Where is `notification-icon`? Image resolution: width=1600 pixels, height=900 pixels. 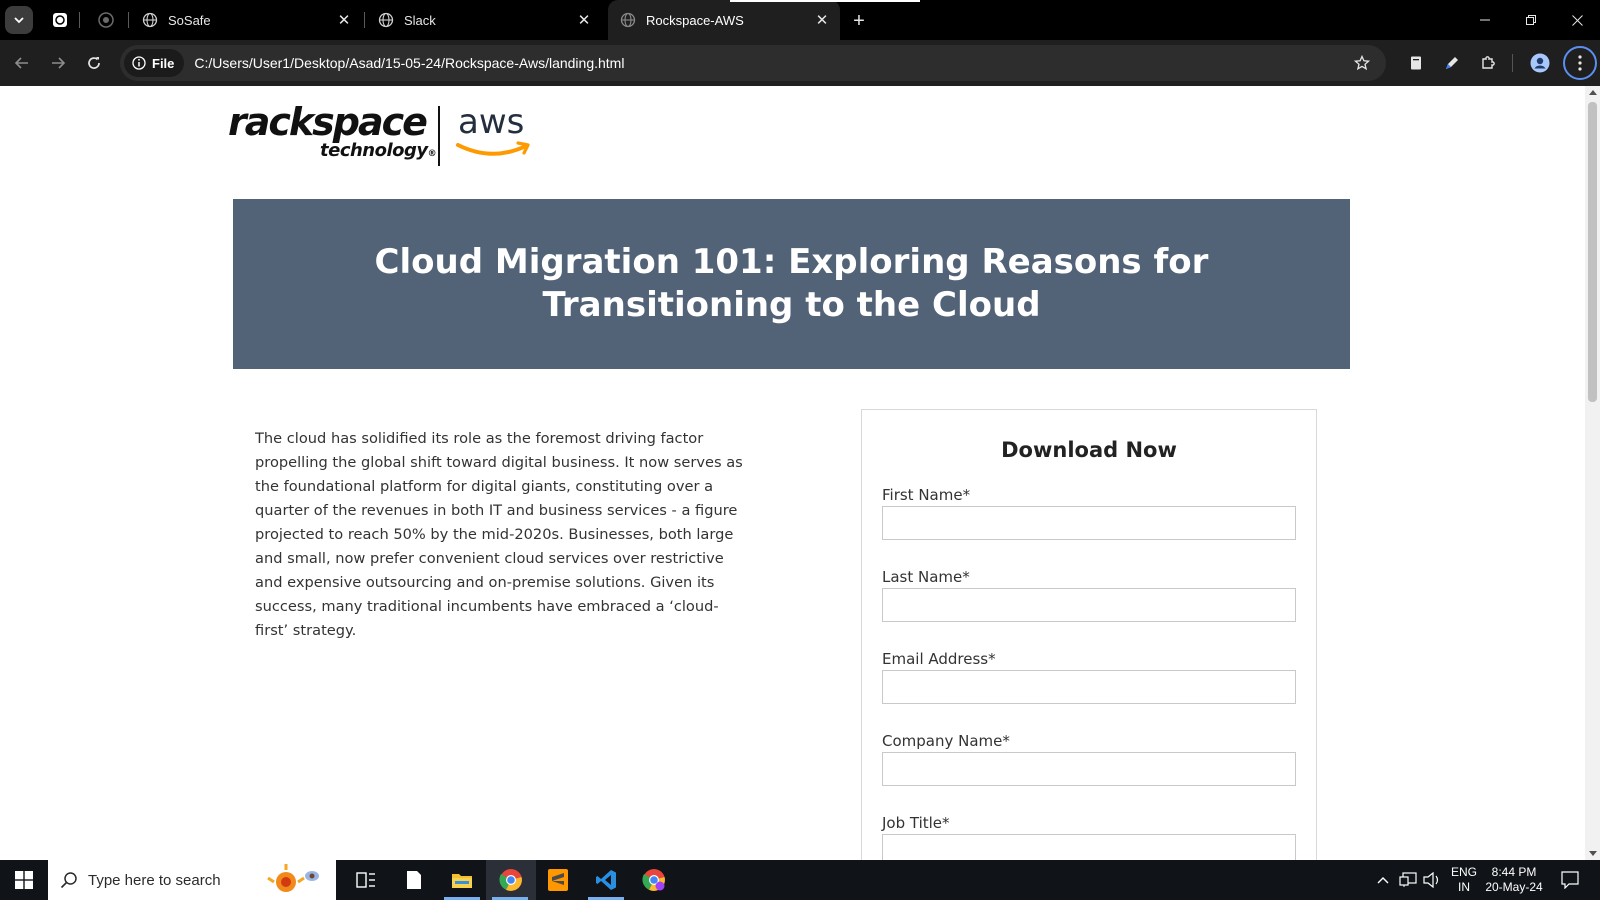
notification-icon is located at coordinates (1570, 880).